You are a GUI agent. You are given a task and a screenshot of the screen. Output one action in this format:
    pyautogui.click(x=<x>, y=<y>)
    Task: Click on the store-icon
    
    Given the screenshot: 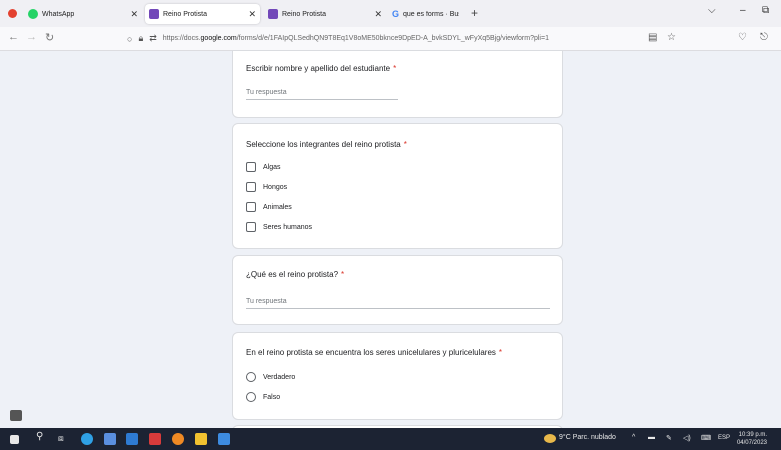 What is the action you would take?
    pyautogui.click(x=110, y=439)
    